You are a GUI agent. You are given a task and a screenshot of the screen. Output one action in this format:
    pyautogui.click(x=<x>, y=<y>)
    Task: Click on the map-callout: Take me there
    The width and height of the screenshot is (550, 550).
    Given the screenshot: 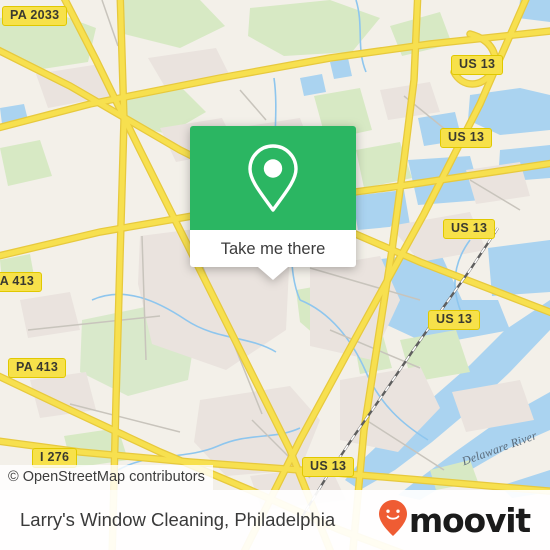 What is the action you would take?
    pyautogui.click(x=273, y=203)
    